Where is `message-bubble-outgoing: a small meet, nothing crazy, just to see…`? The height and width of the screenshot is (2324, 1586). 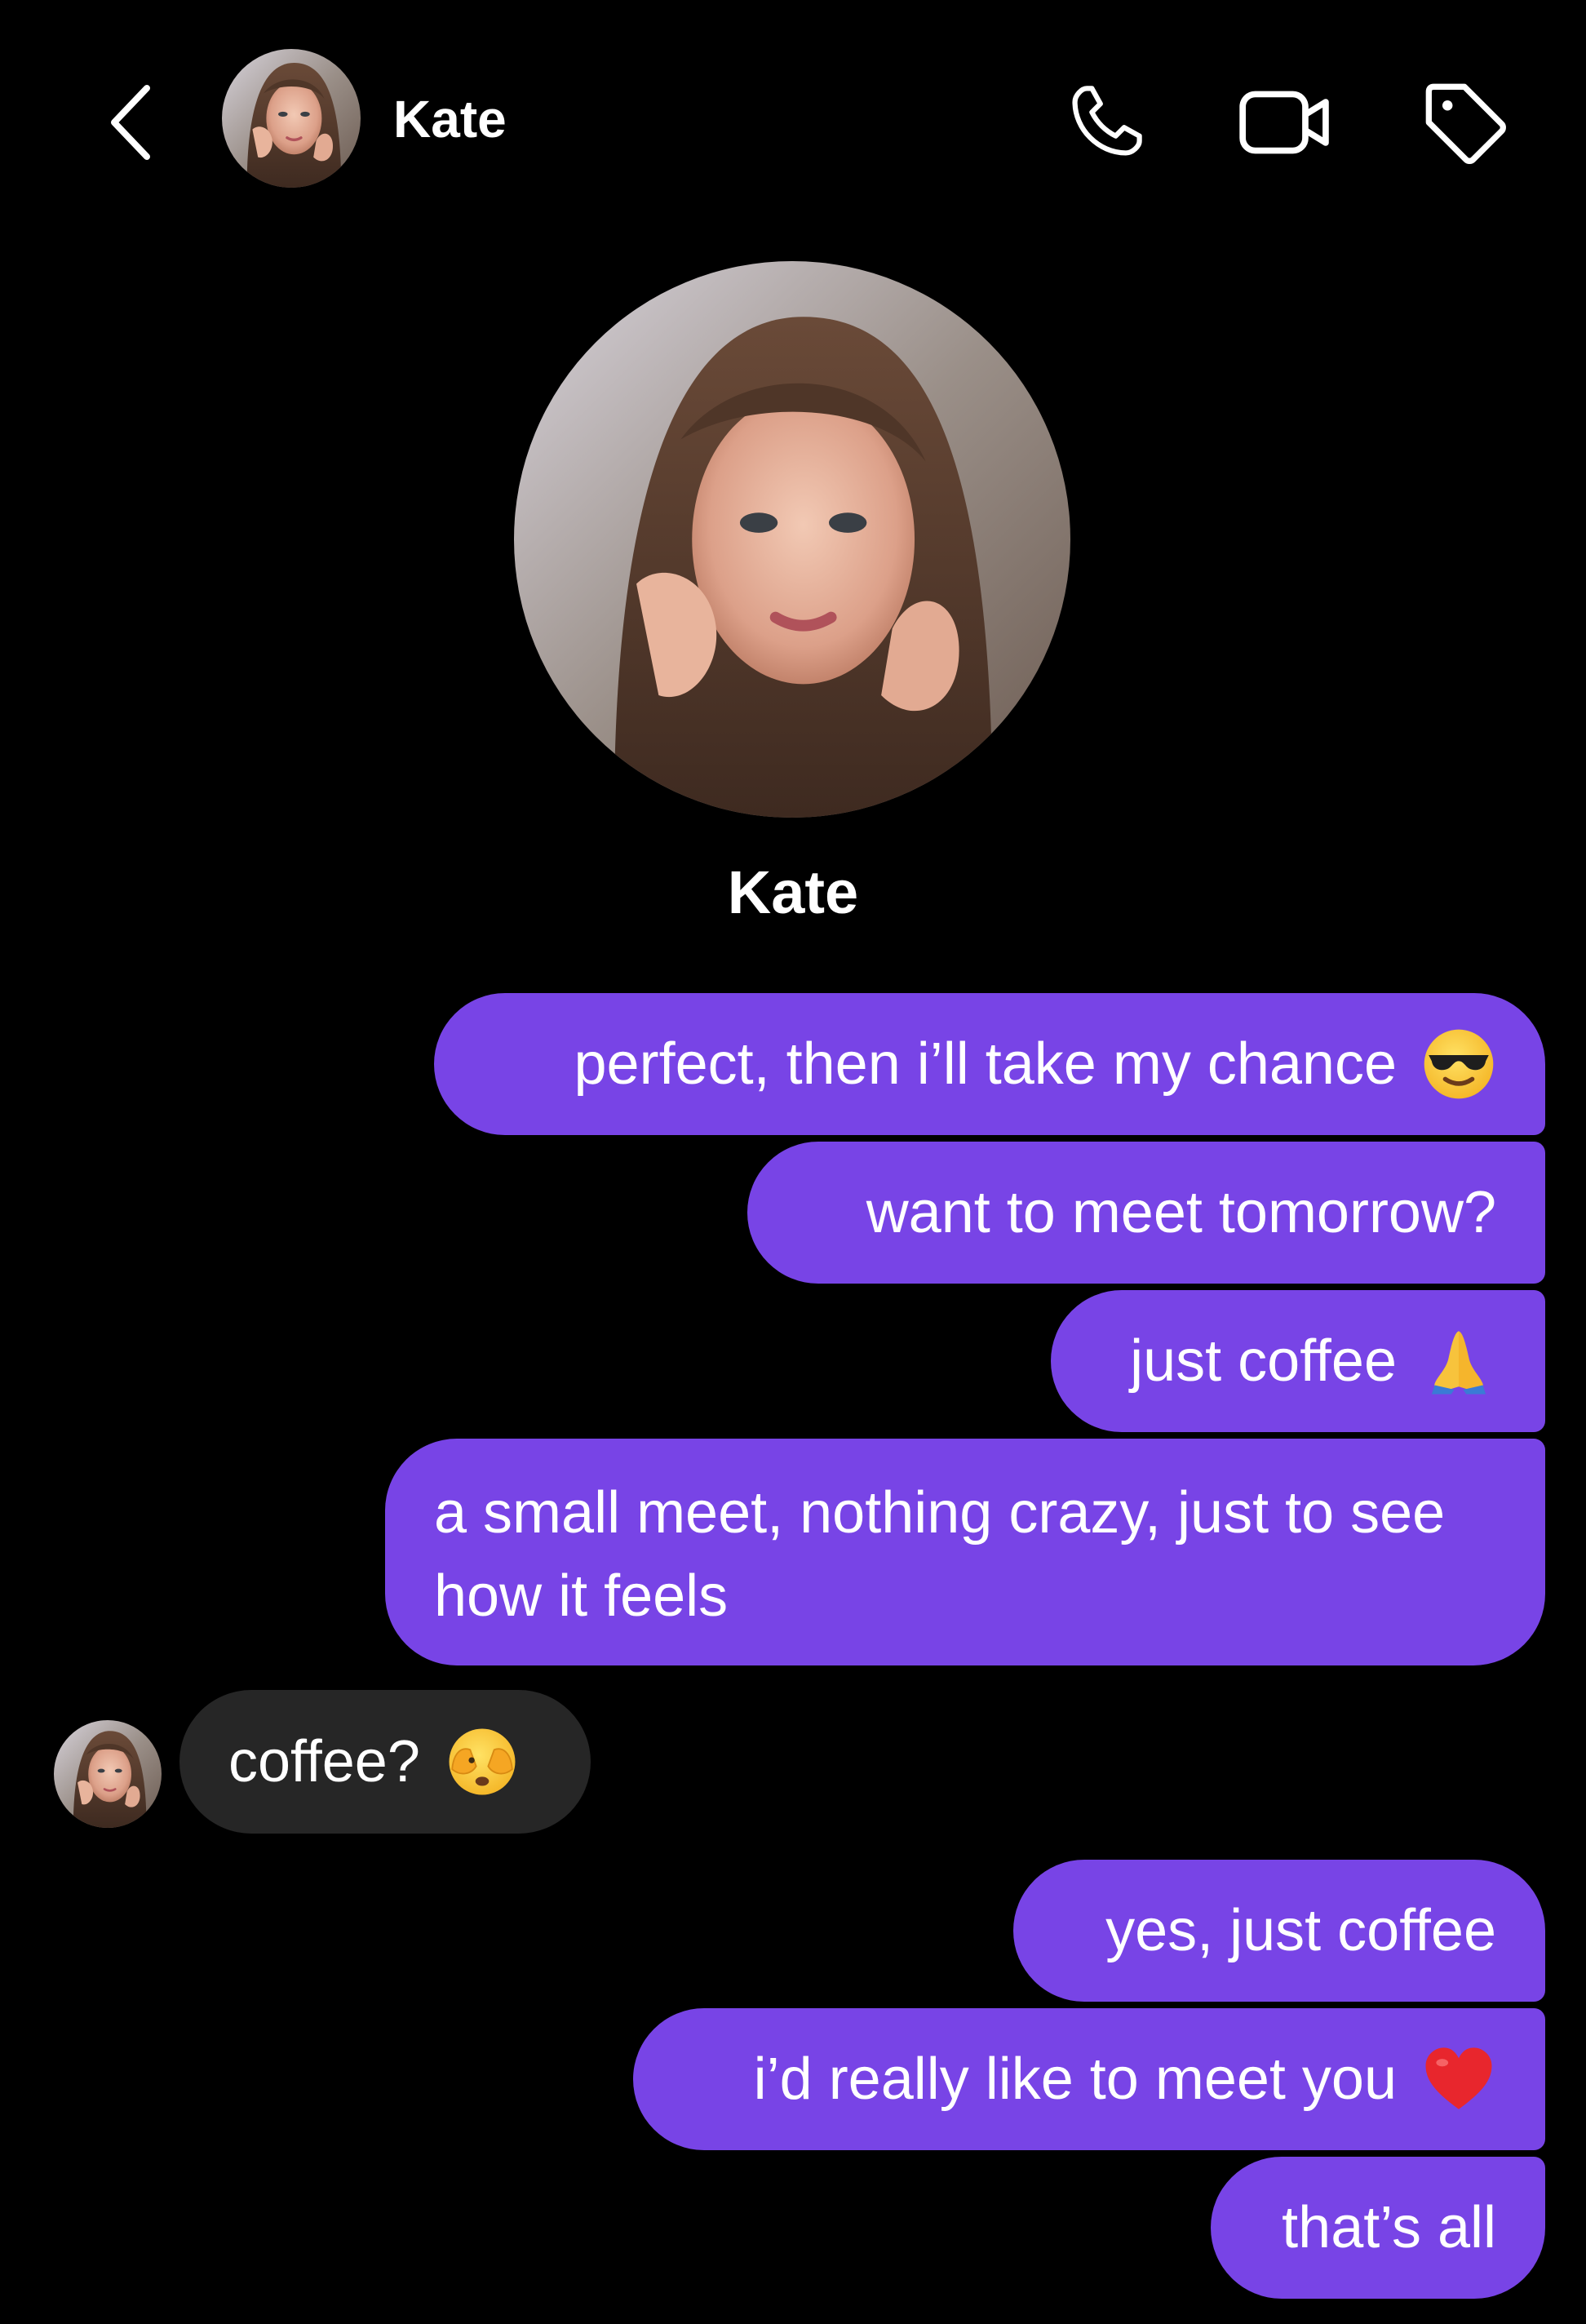 message-bubble-outgoing: a small meet, nothing crazy, just to see… is located at coordinates (965, 1552).